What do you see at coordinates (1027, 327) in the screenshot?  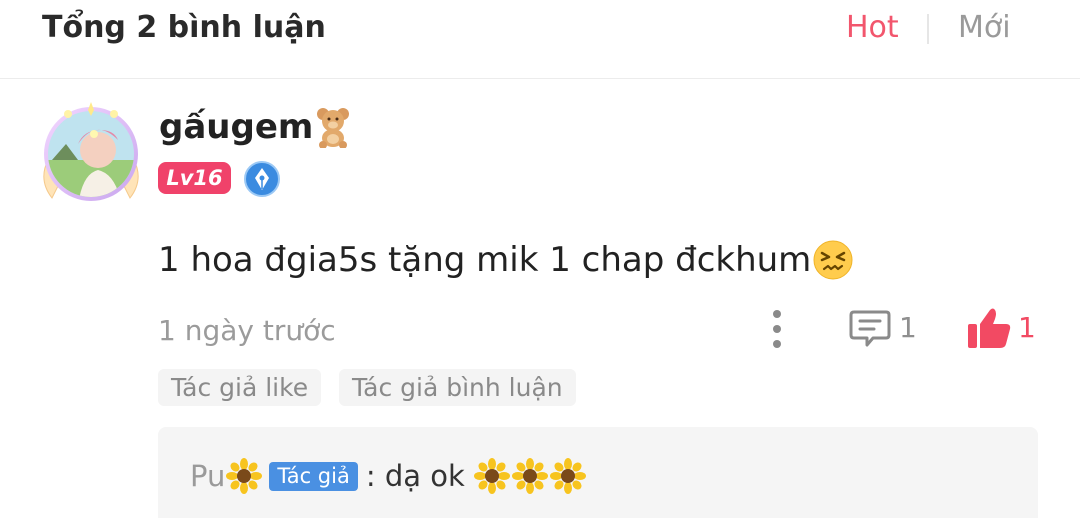 I see `like-count: 1` at bounding box center [1027, 327].